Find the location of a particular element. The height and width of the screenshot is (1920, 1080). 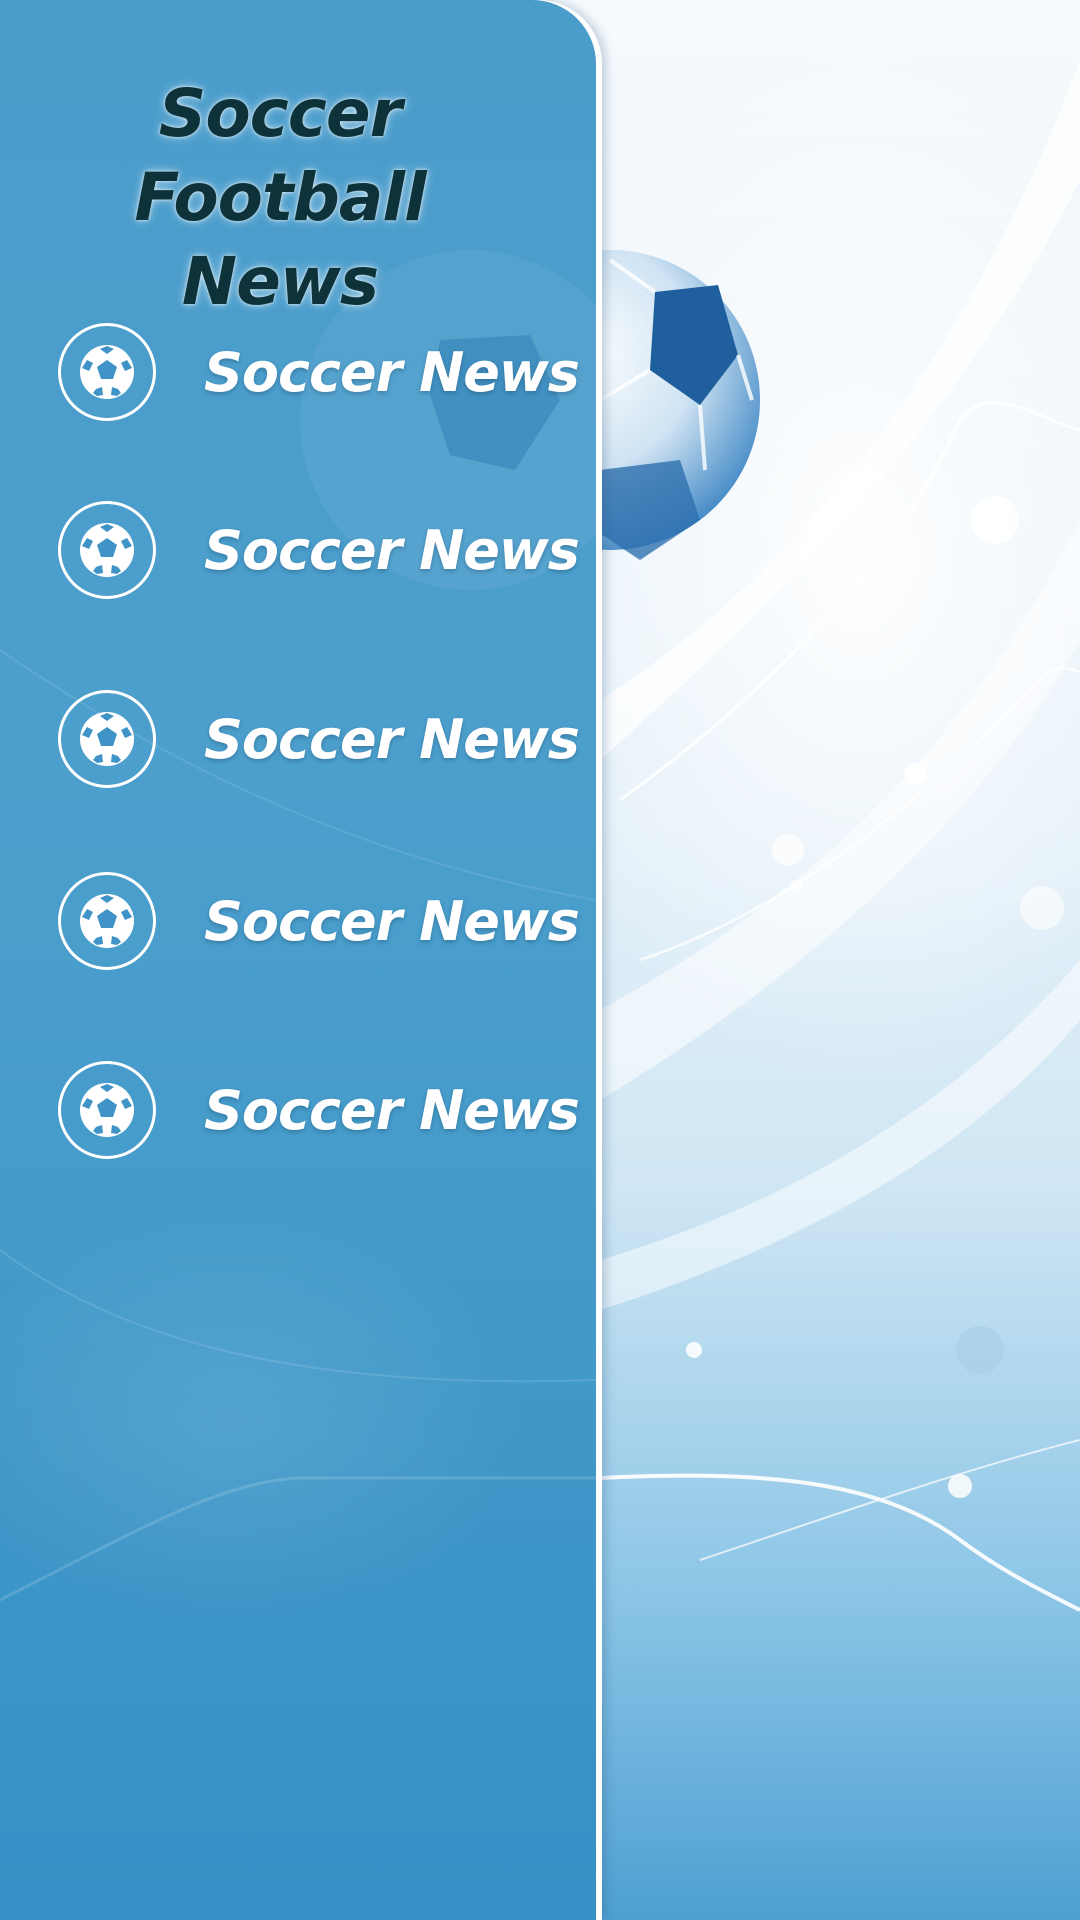

menu-item-soccer-news-2: Soccer News is located at coordinates (319, 550).